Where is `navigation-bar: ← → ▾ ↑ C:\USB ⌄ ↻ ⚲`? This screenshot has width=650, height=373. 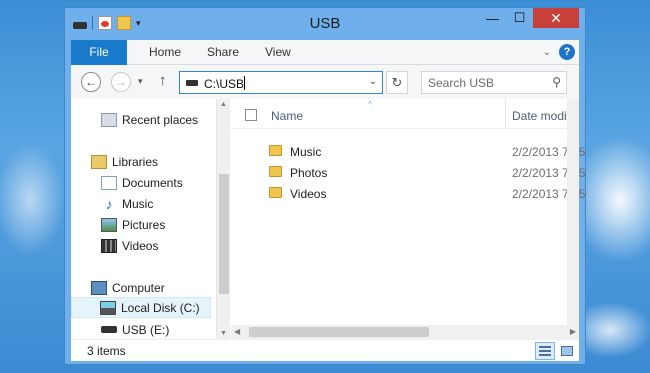 navigation-bar: ← → ▾ ↑ C:\USB ⌄ ↻ ⚲ is located at coordinates (325, 82).